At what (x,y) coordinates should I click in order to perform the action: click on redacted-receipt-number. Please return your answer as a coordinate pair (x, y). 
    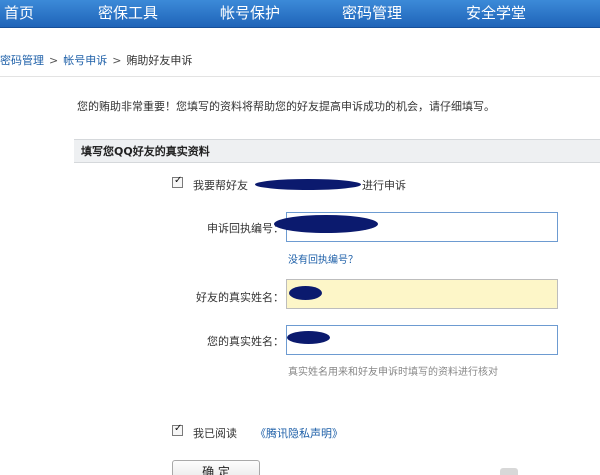
    Looking at the image, I should click on (326, 224).